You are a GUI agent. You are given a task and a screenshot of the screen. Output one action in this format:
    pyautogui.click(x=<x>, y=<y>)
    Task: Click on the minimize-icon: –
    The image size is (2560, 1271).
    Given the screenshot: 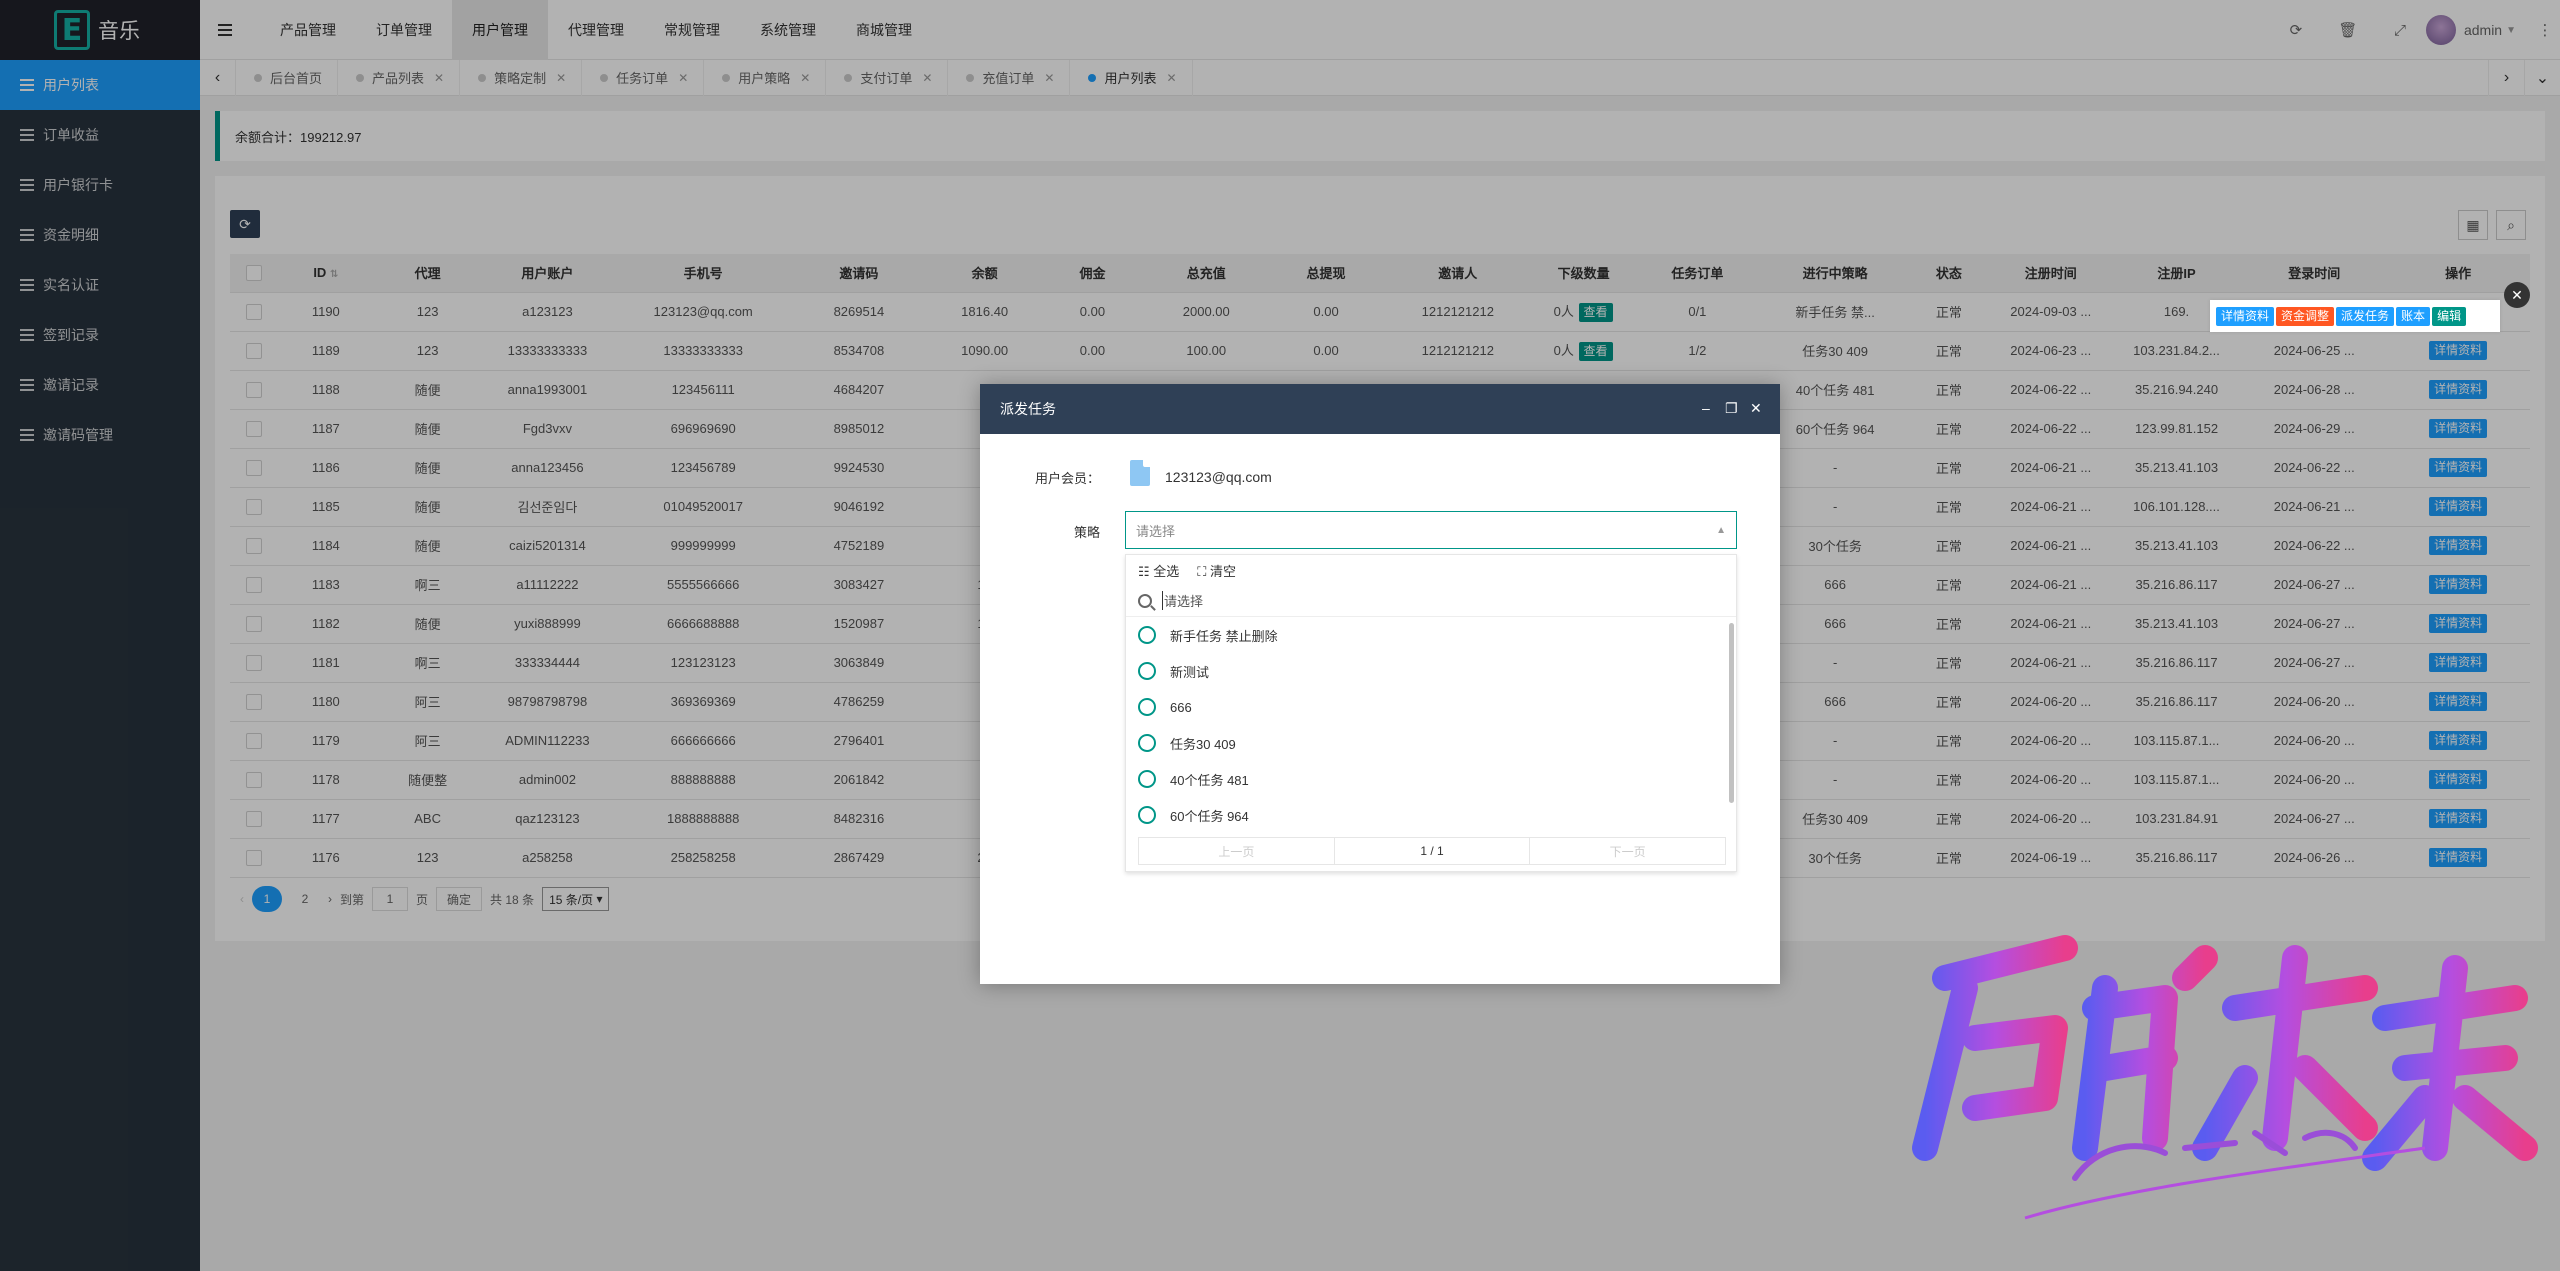 What is the action you would take?
    pyautogui.click(x=1706, y=408)
    